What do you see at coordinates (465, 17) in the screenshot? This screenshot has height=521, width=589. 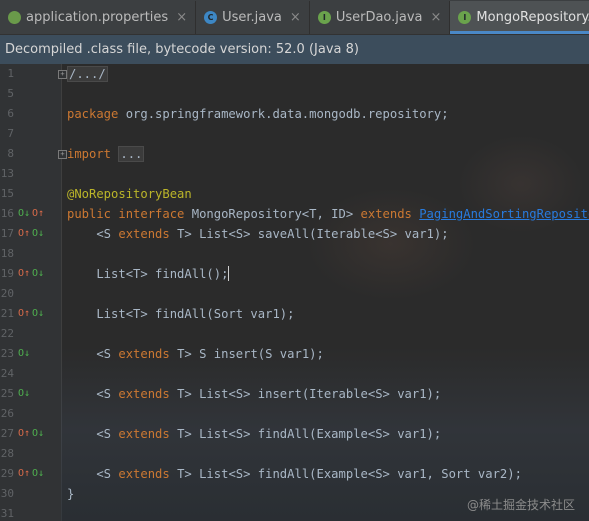 I see `java-interface-icon: I` at bounding box center [465, 17].